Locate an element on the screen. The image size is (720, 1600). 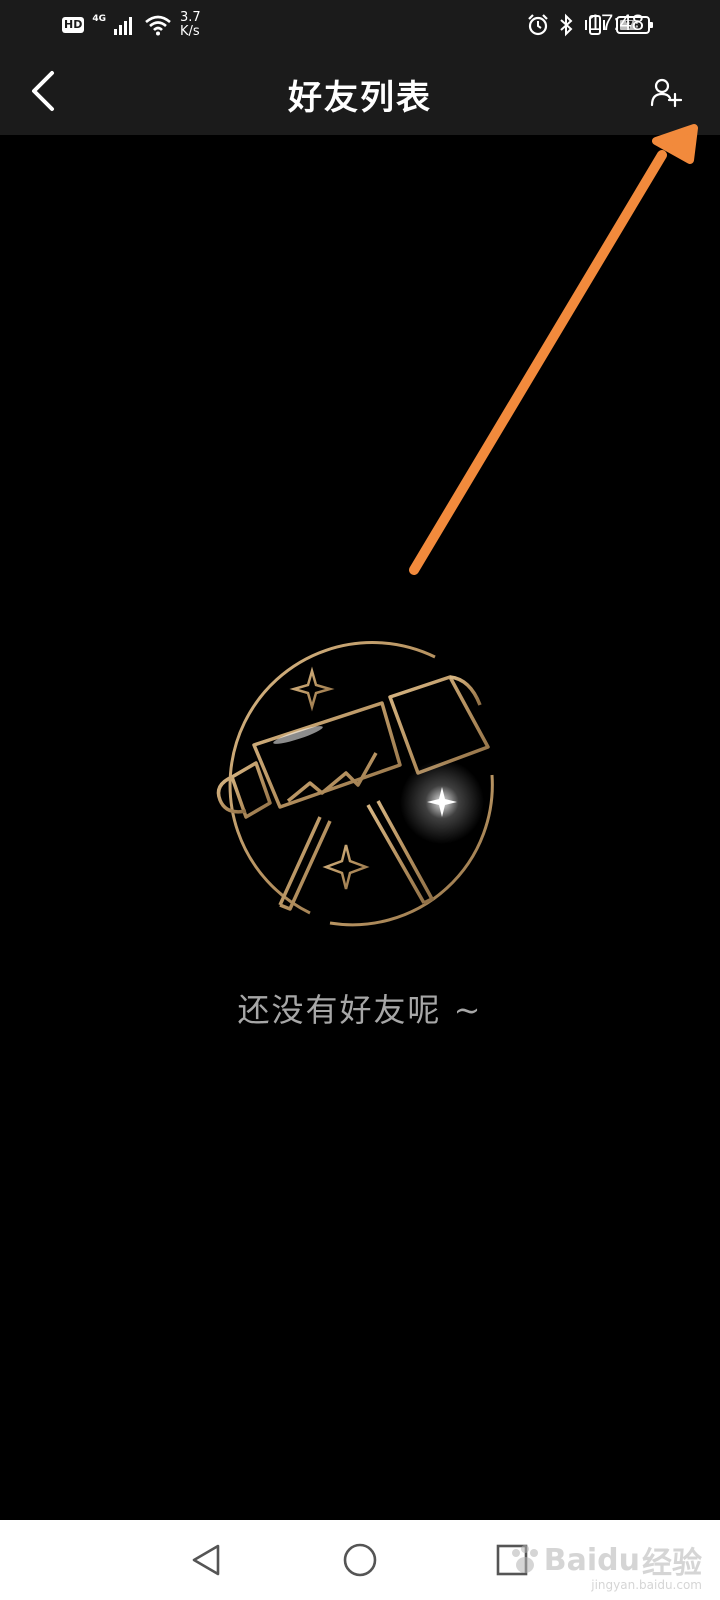
bluetooth-icon is located at coordinates (566, 25).